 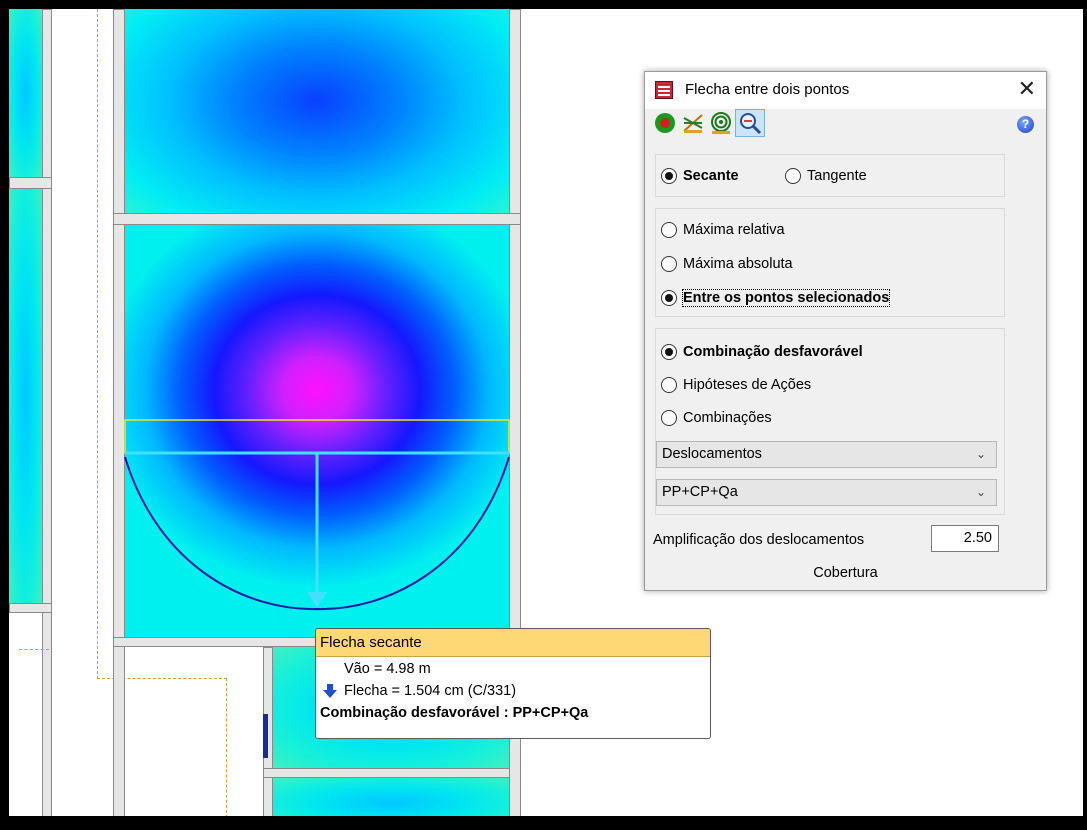 What do you see at coordinates (669, 264) in the screenshot?
I see `radio-button-maxima-absoluta` at bounding box center [669, 264].